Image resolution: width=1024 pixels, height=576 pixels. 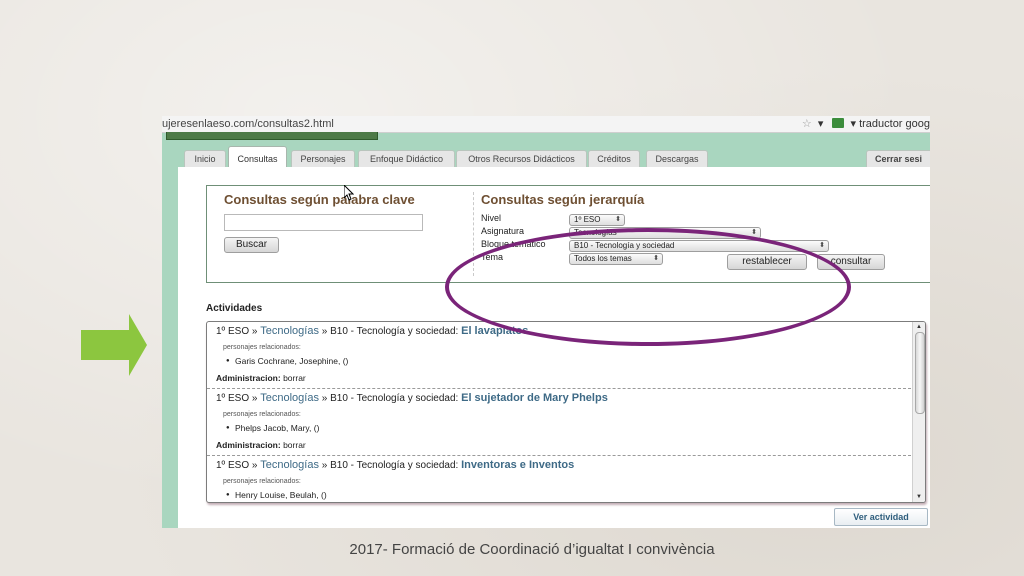 What do you see at coordinates (767, 262) in the screenshot?
I see `reset-button: restablecer` at bounding box center [767, 262].